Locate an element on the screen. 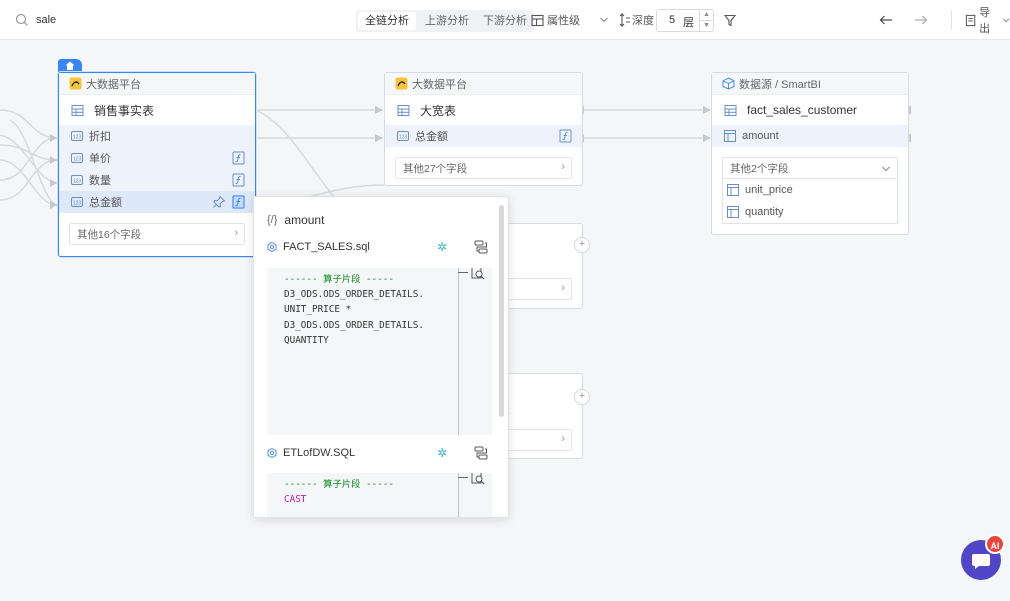 The height and width of the screenshot is (601, 1010). toolbar: 全链分析 上游分析 下游分析 属性级 深度 5 层 ▲ ▼ is located at coordinates (505, 20).